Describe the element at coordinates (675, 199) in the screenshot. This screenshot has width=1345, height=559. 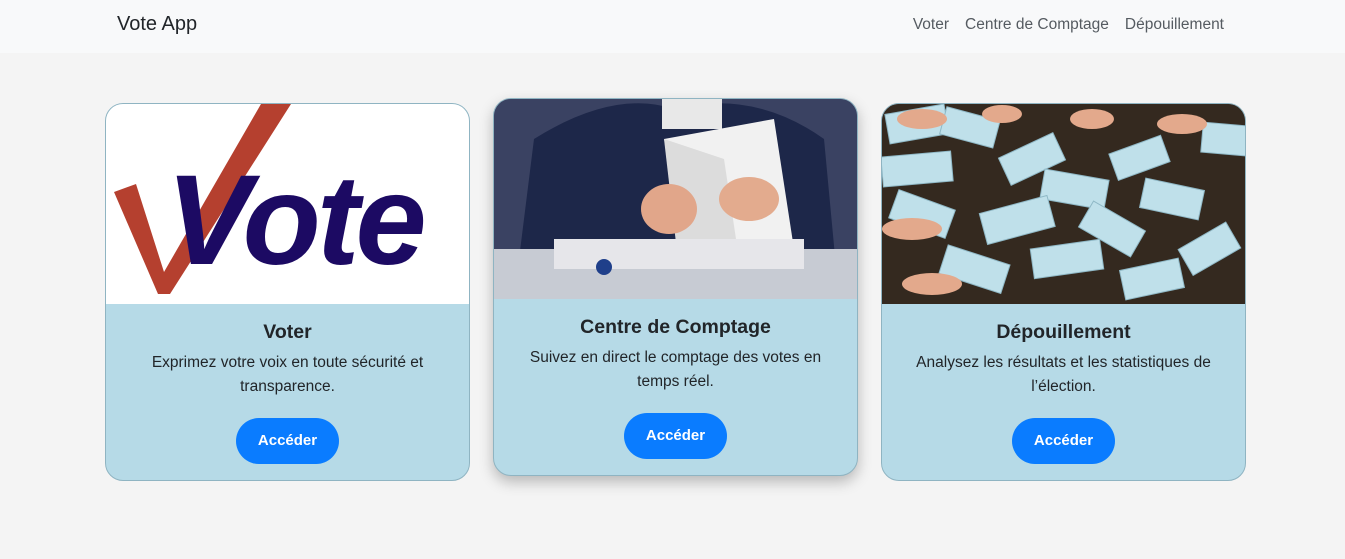
I see `counting-photo` at that location.